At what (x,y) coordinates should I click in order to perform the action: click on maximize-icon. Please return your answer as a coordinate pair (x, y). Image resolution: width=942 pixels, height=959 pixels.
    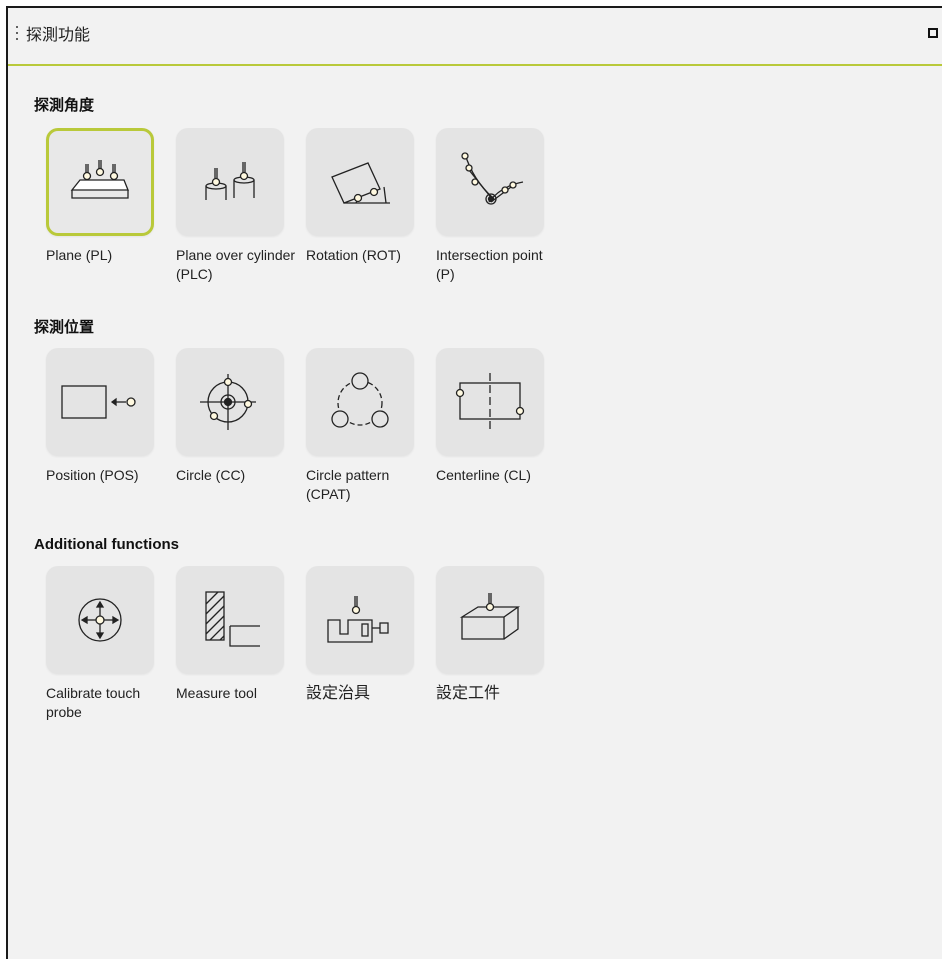
    Looking at the image, I should click on (933, 33).